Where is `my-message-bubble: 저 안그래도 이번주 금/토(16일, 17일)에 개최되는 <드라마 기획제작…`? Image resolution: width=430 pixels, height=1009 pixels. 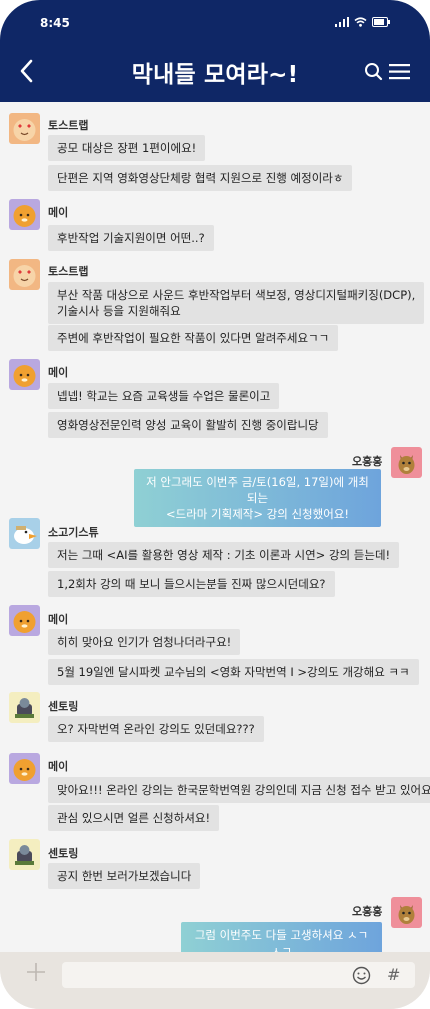
my-message-bubble: 저 안그래도 이번주 금/토(16일, 17일)에 개최되는 <드라마 기획제작… is located at coordinates (257, 498).